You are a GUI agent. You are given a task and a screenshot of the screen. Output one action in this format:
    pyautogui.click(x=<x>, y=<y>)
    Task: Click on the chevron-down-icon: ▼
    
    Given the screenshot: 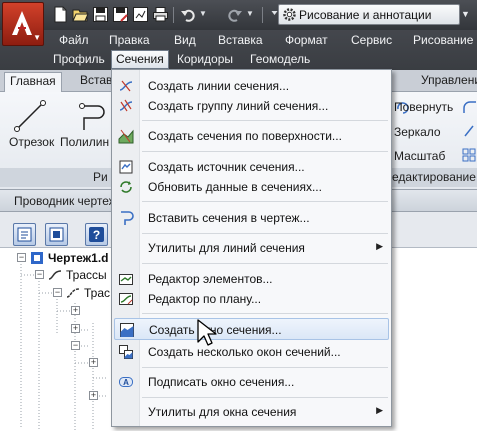 What is the action you would take?
    pyautogui.click(x=37, y=37)
    